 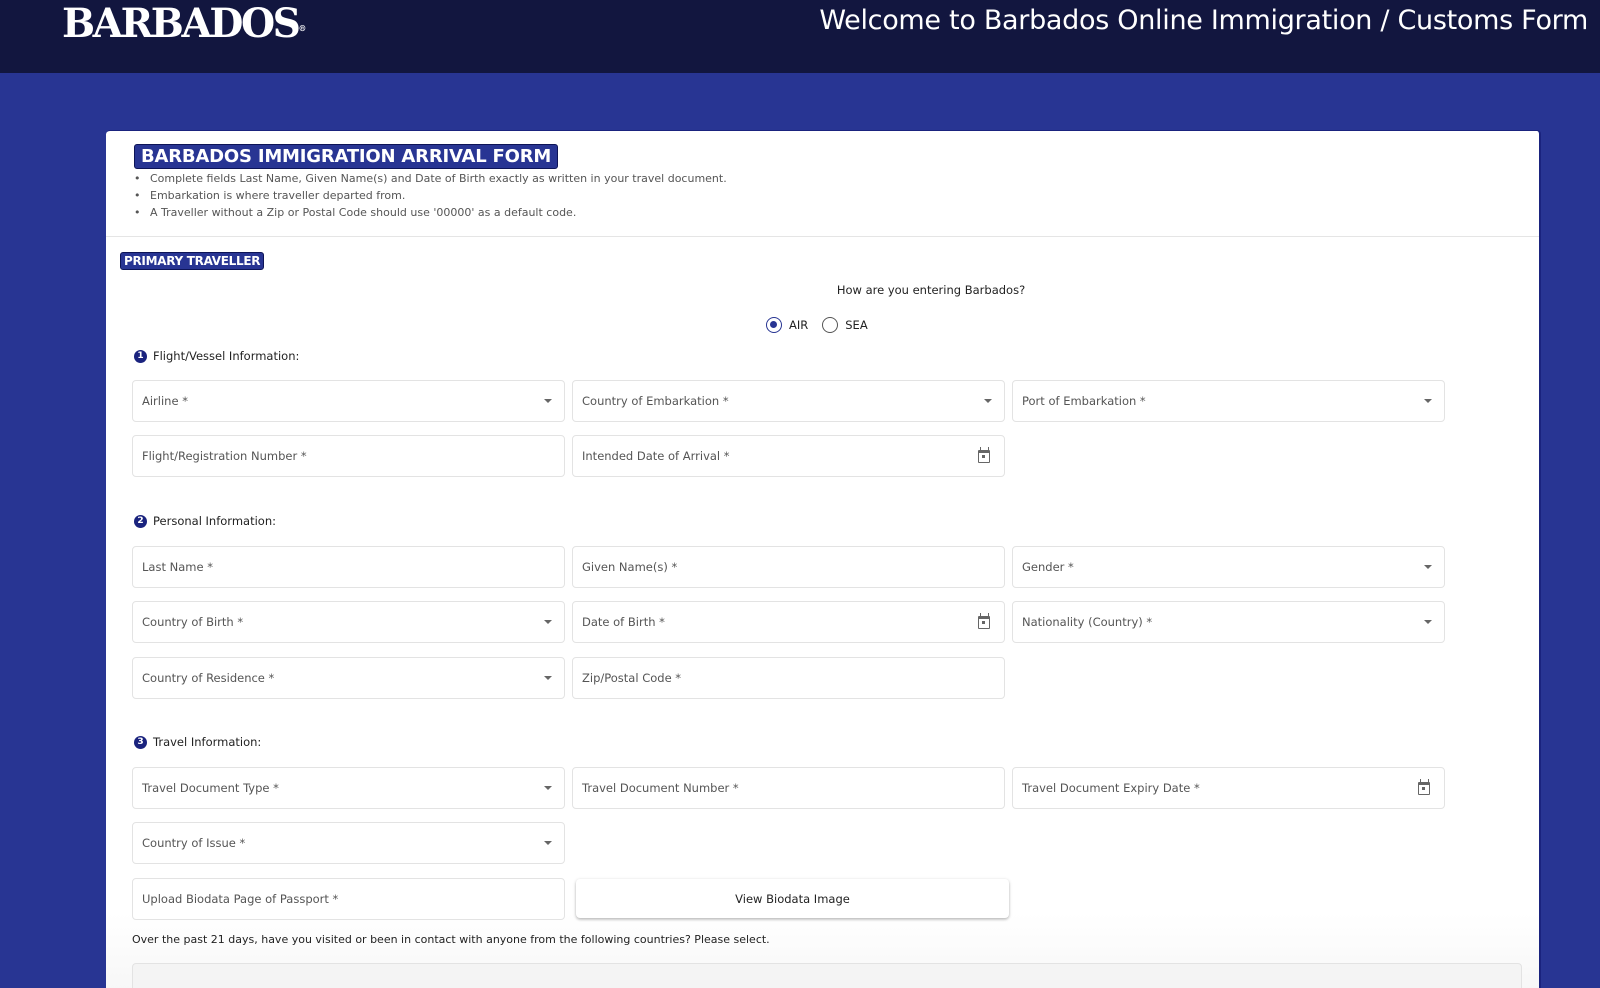 I want to click on field-label: Flight/Registration Number *, so click(x=224, y=456).